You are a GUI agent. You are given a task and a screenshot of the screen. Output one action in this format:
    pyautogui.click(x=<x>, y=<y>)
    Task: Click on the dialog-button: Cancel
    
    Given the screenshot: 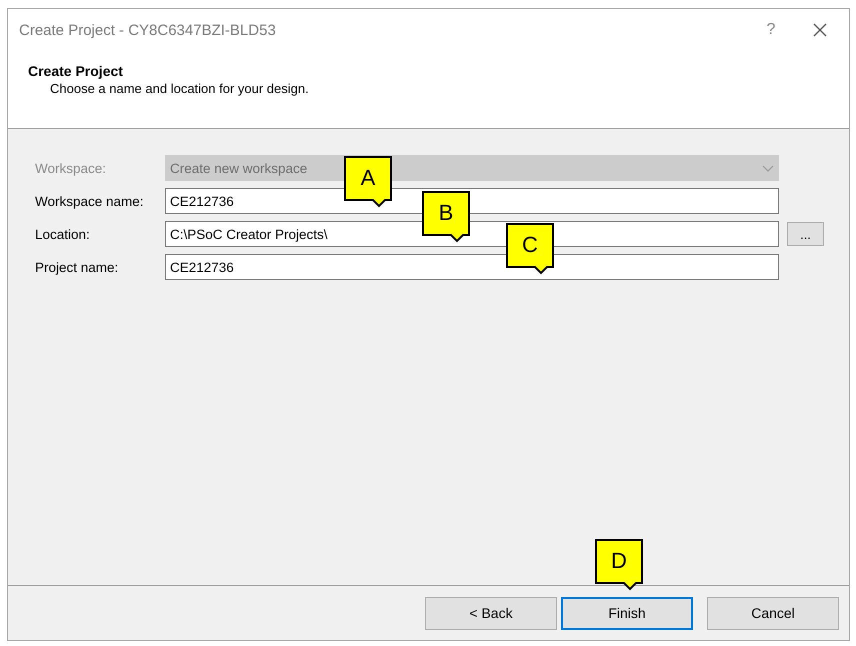 What is the action you would take?
    pyautogui.click(x=773, y=613)
    